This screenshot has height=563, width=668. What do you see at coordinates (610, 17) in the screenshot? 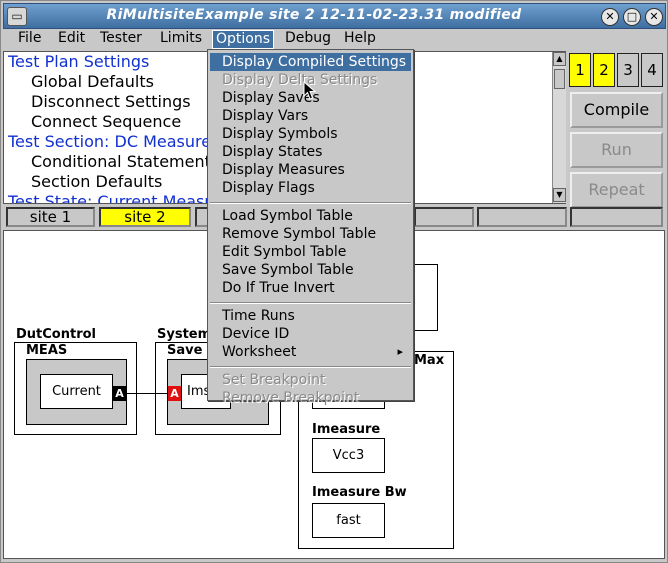
I see `minimize-button: ✕` at bounding box center [610, 17].